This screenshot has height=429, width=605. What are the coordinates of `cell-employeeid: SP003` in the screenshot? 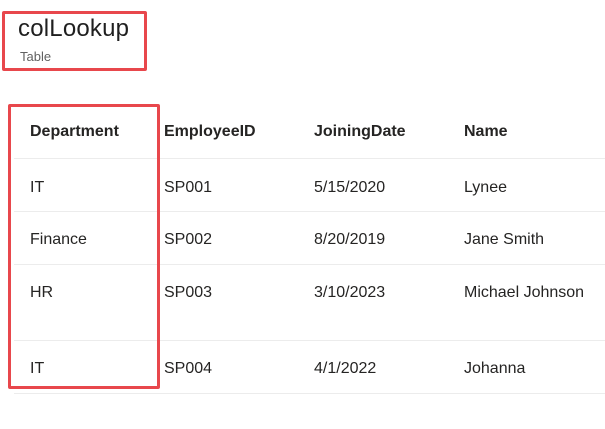 It's located at (188, 292).